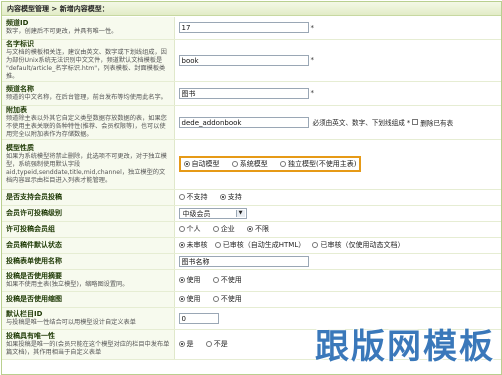 Image resolution: width=502 pixels, height=375 pixels. What do you see at coordinates (337, 229) in the screenshot?
I see `input-cell: 个人 企业 不限` at bounding box center [337, 229].